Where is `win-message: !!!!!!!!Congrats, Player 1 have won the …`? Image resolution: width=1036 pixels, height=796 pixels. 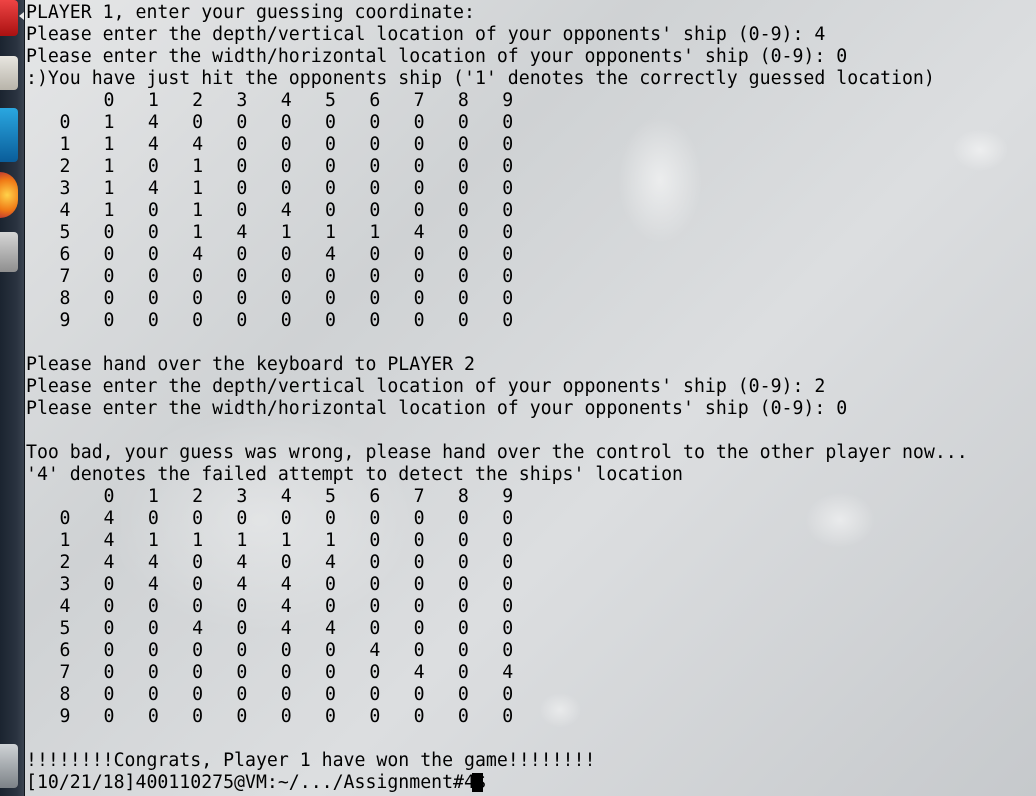 win-message: !!!!!!!!Congrats, Player 1 have won the … is located at coordinates (311, 760).